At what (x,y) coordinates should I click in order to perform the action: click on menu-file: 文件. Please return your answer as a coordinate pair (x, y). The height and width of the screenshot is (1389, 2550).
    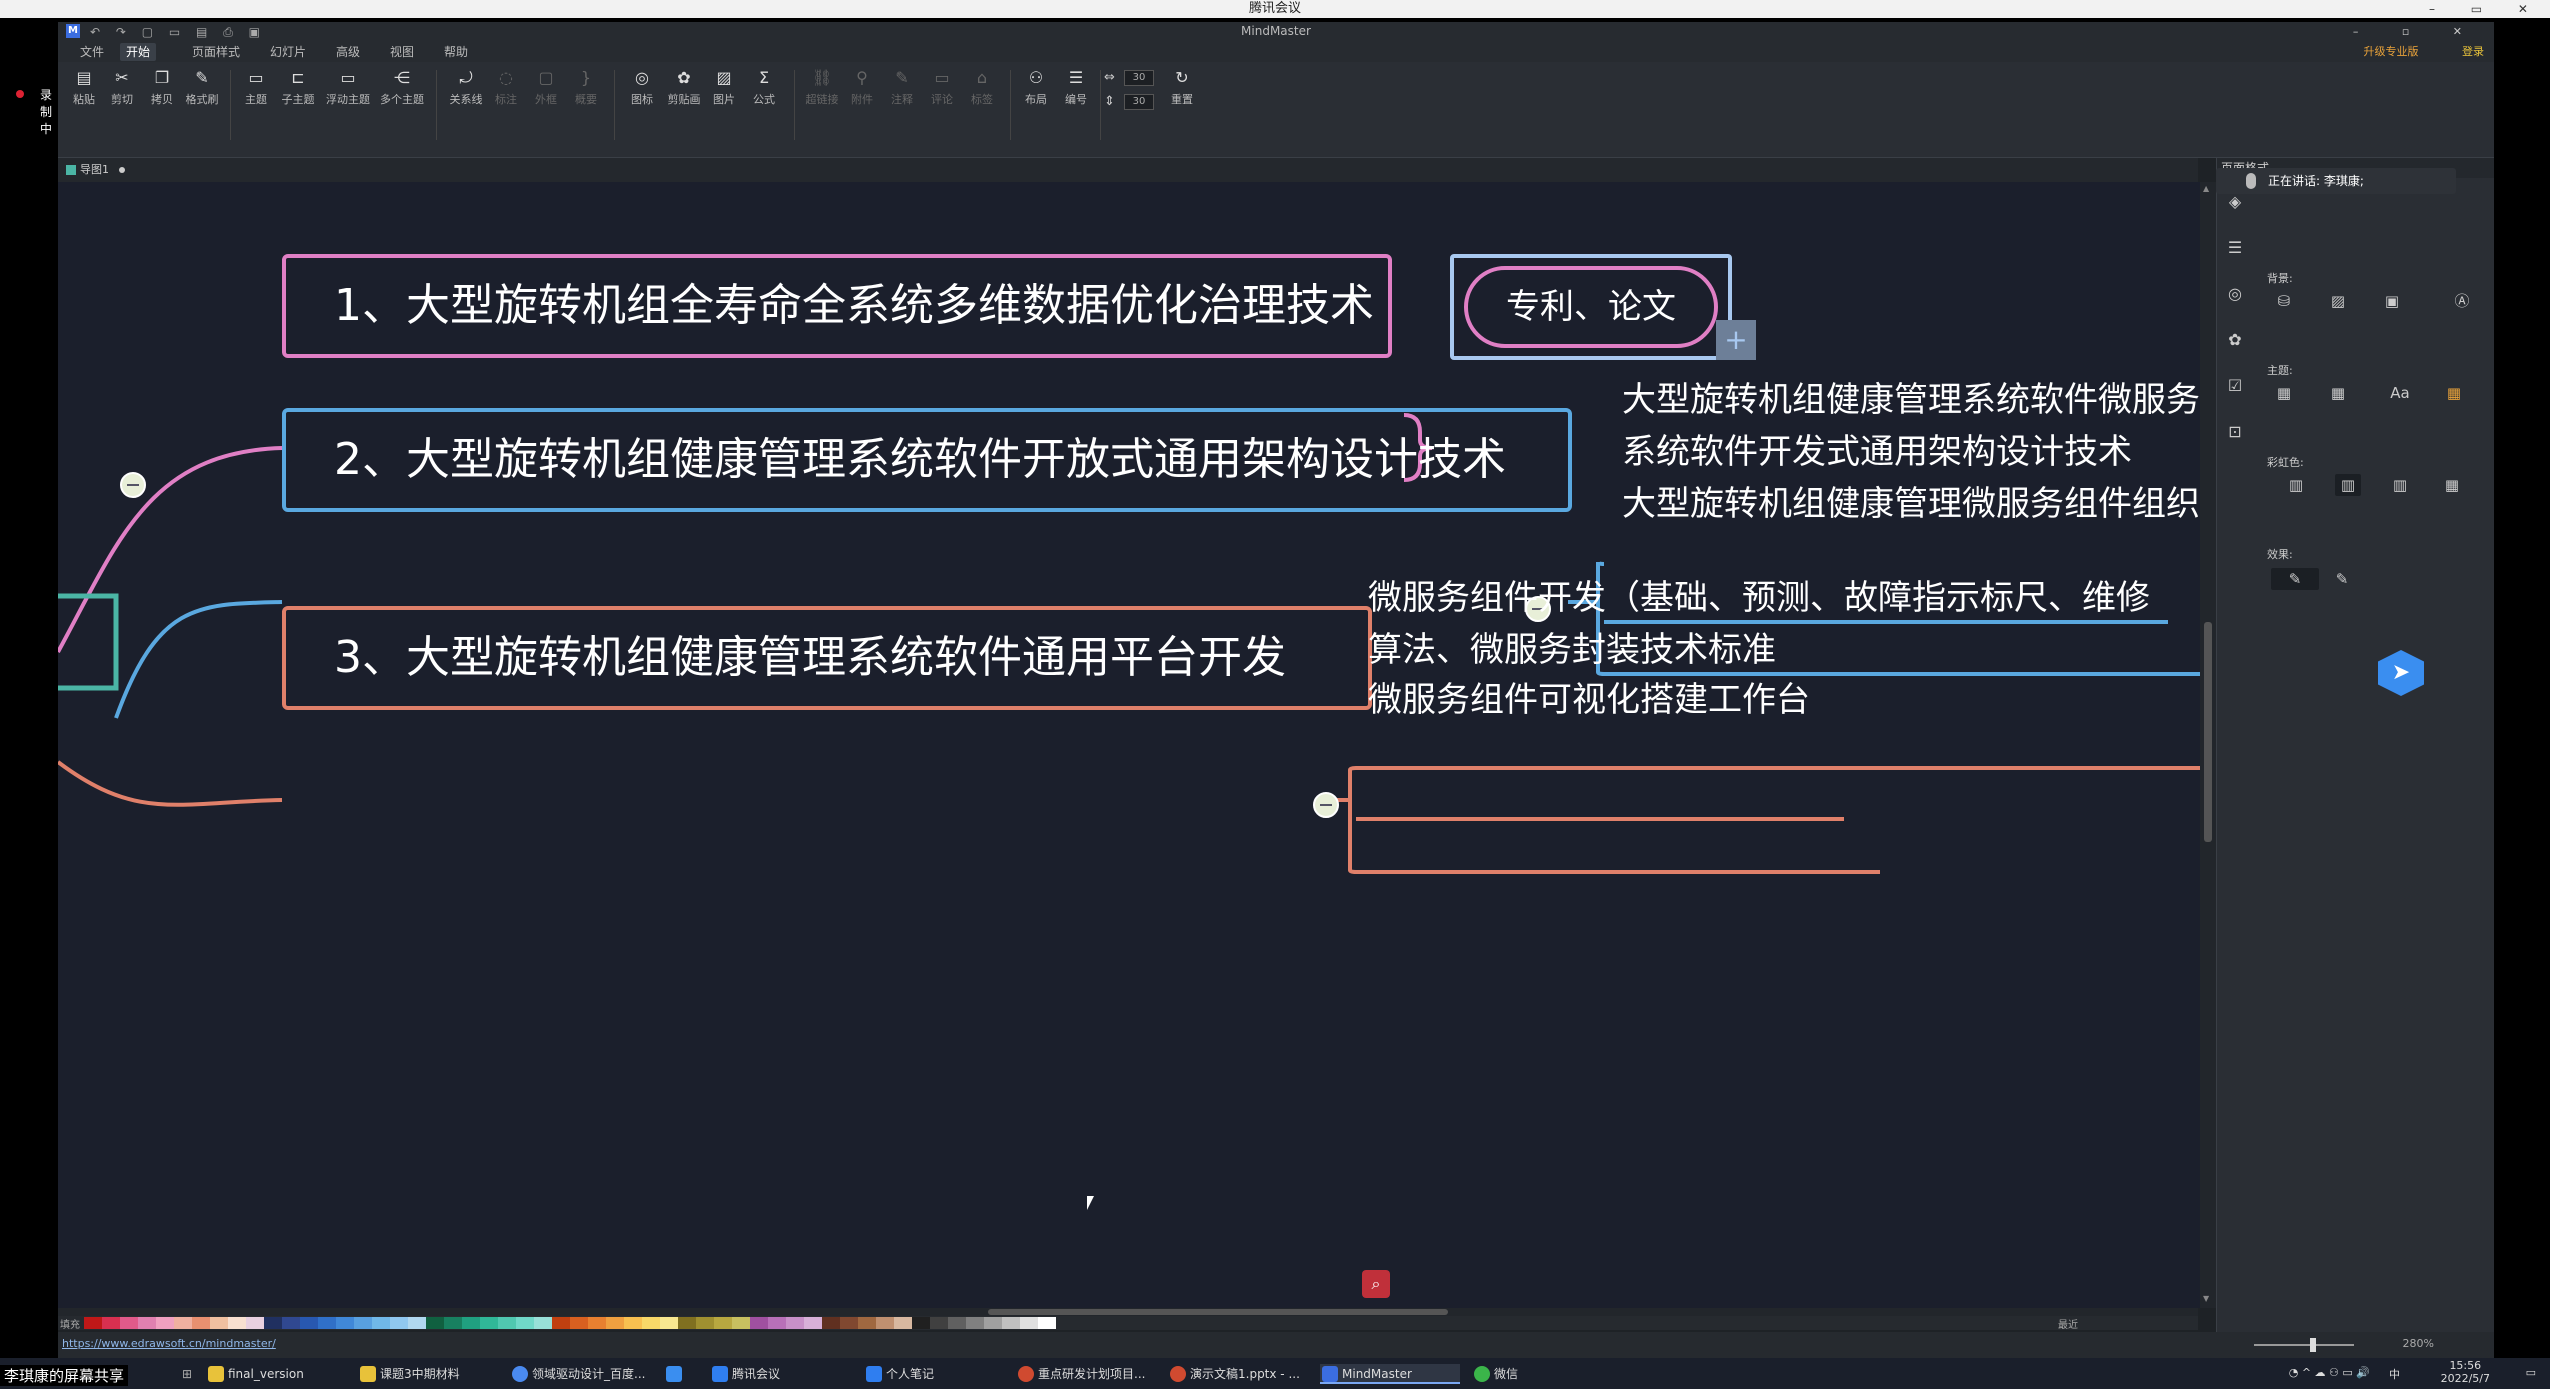
    Looking at the image, I should click on (92, 52).